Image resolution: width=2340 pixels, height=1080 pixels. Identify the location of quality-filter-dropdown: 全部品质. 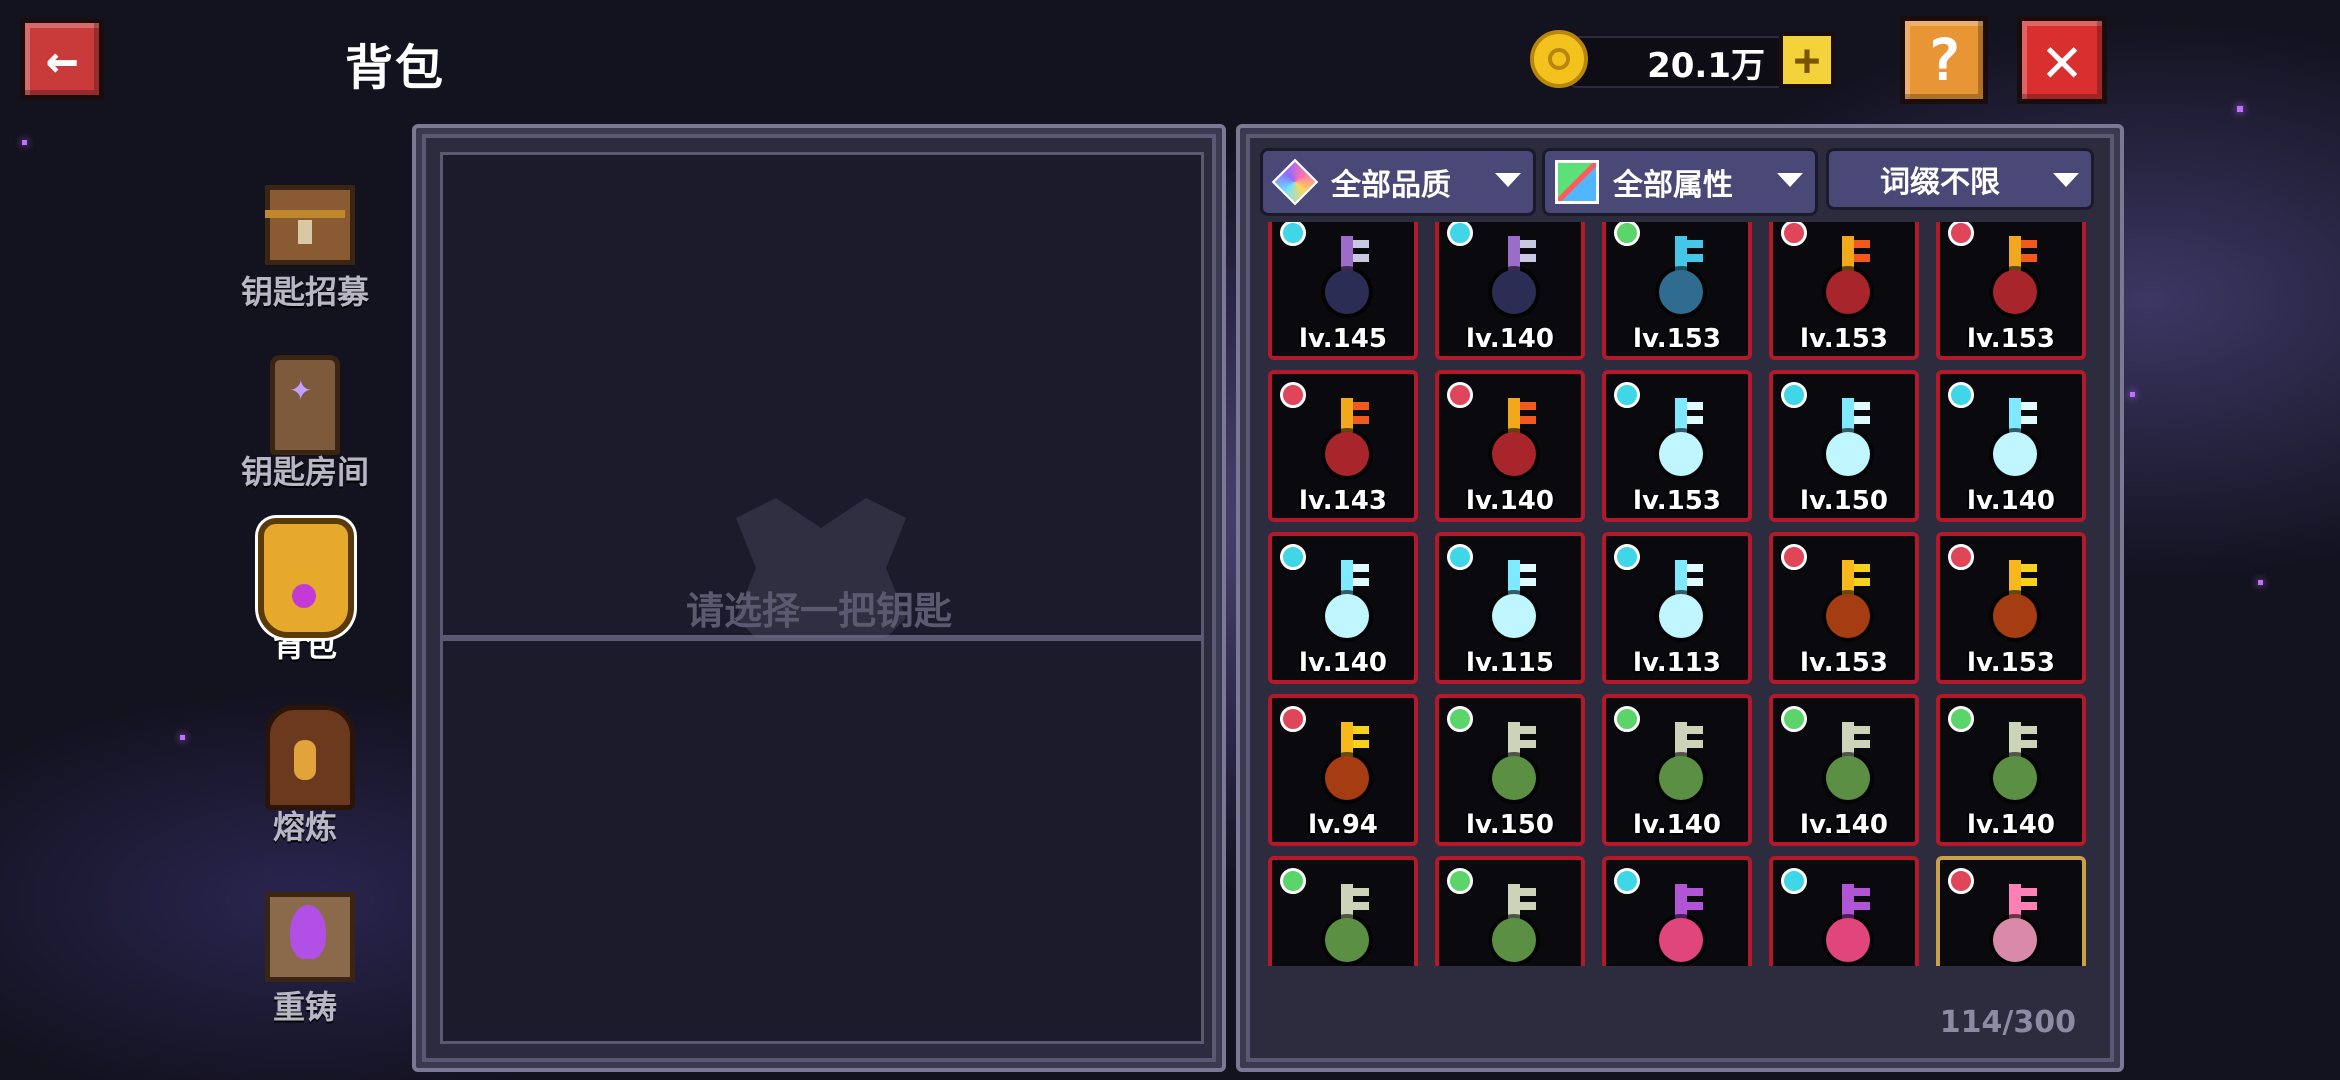
(1398, 182).